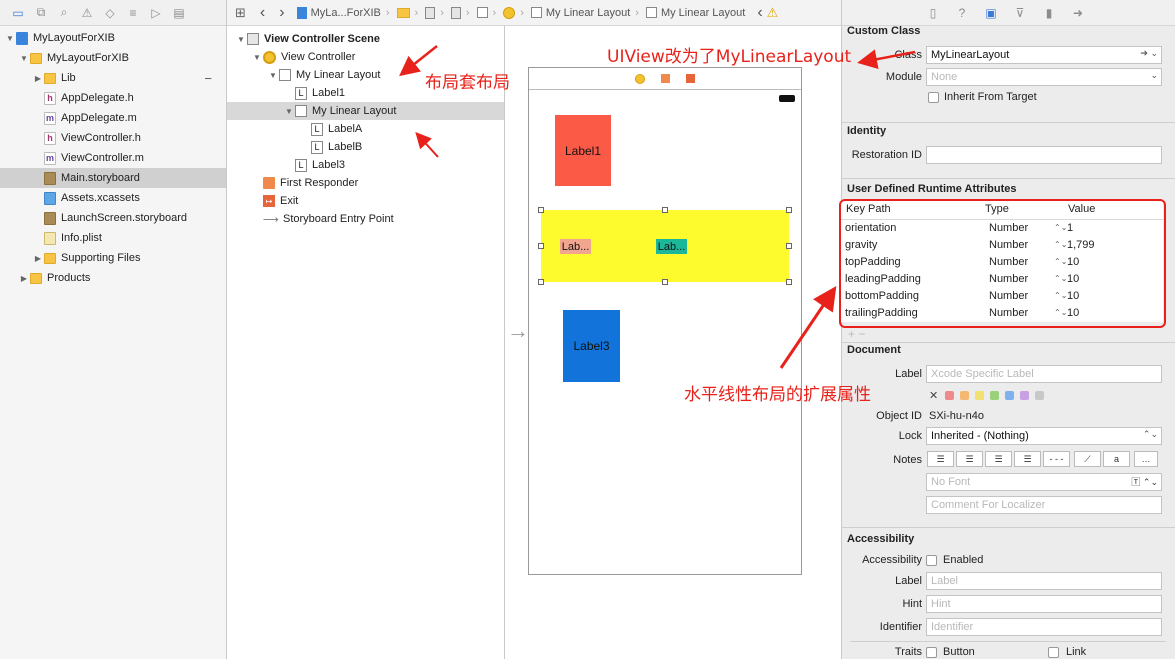 Image resolution: width=1175 pixels, height=659 pixels. Describe the element at coordinates (1044, 155) in the screenshot. I see `restoration-id-field` at that location.